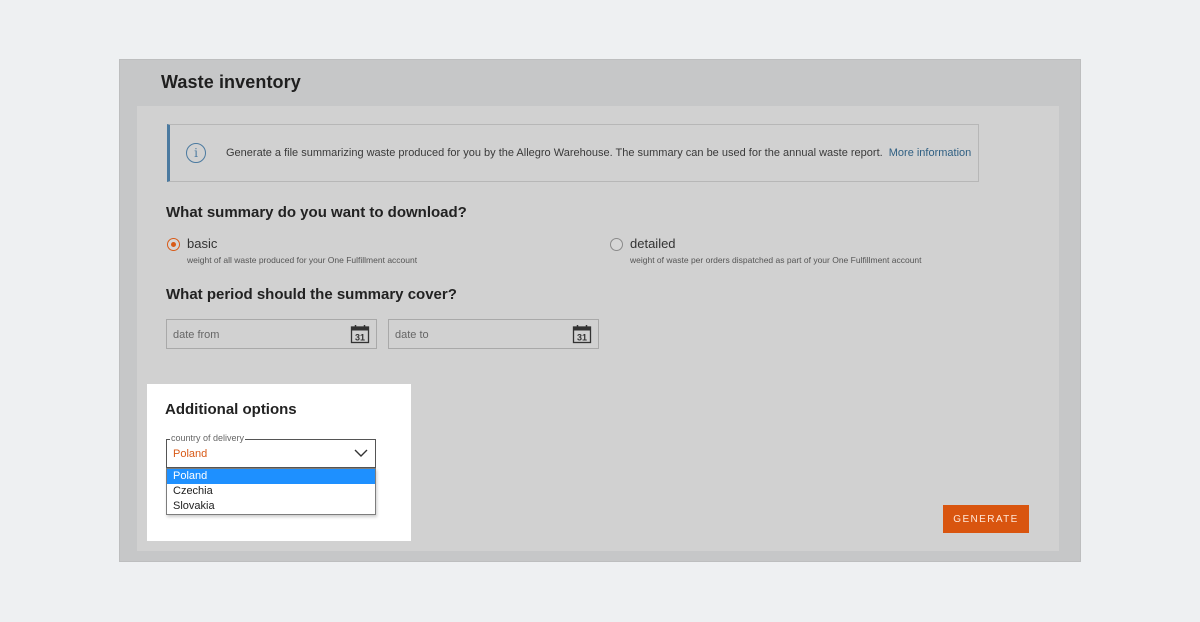 This screenshot has width=1200, height=622. I want to click on more-information-link: More information, so click(930, 153).